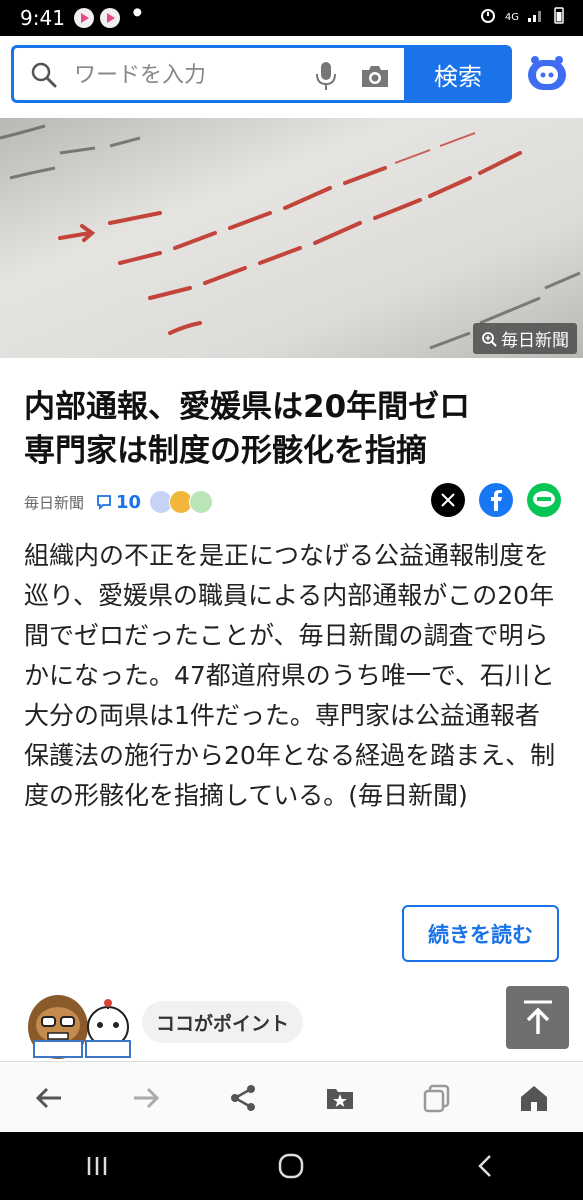  I want to click on search-box, so click(207, 74).